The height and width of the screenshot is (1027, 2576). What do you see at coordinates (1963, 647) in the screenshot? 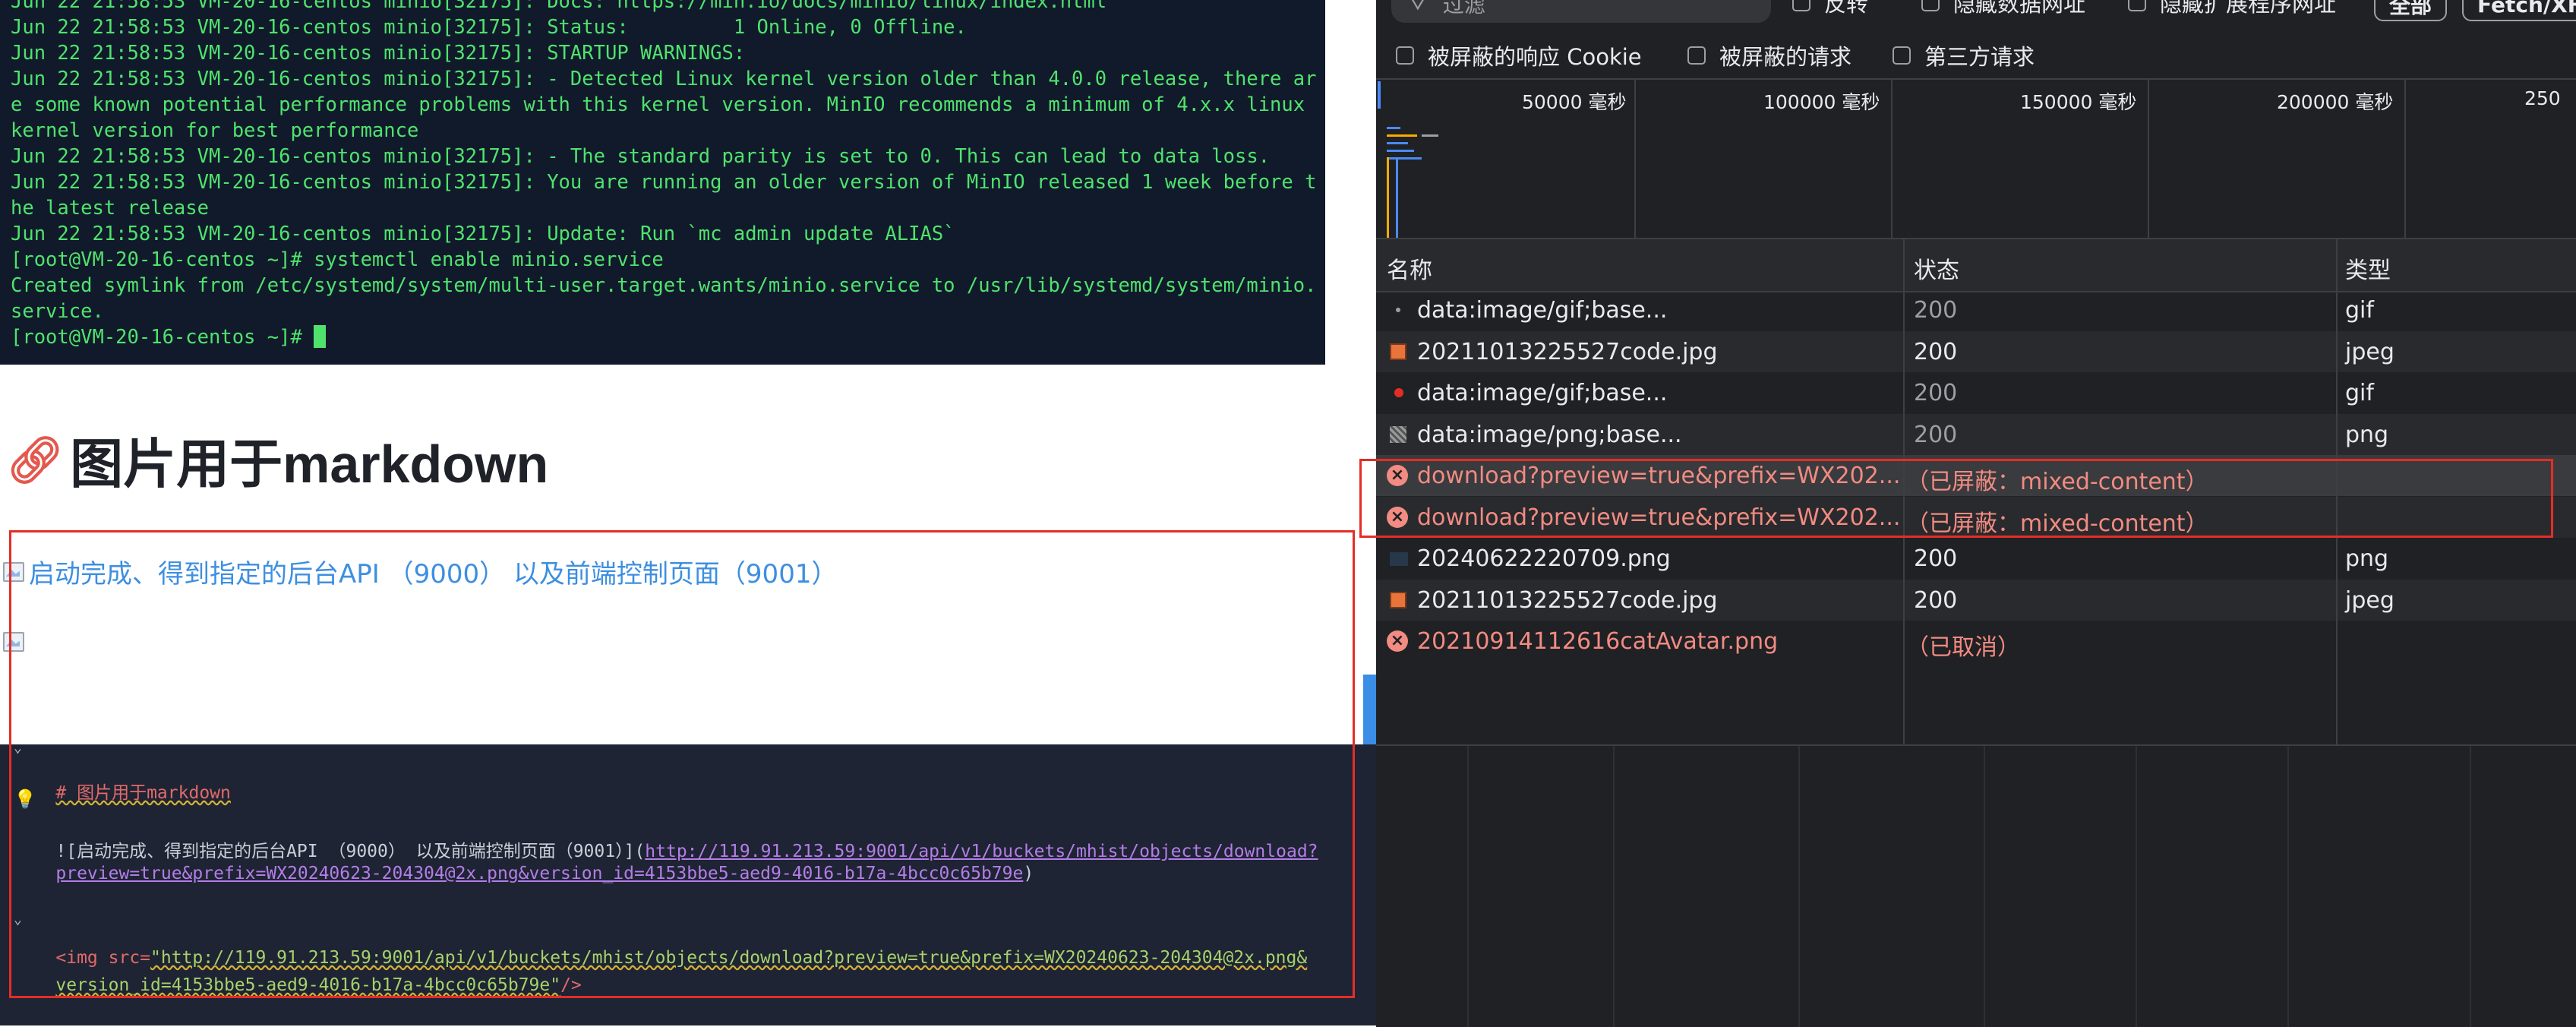
I see `cell-status: （已取消）` at bounding box center [1963, 647].